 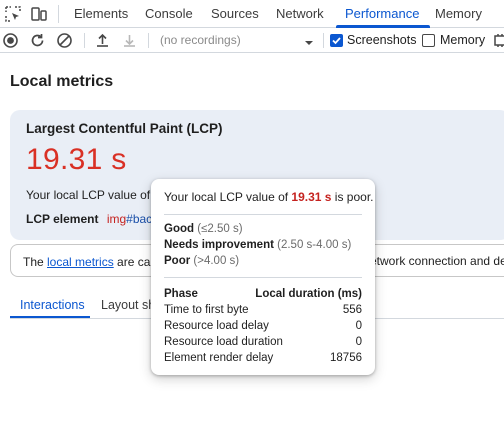 What do you see at coordinates (220, 229) in the screenshot?
I see `threshold-good-range: (≤2.50 s)` at bounding box center [220, 229].